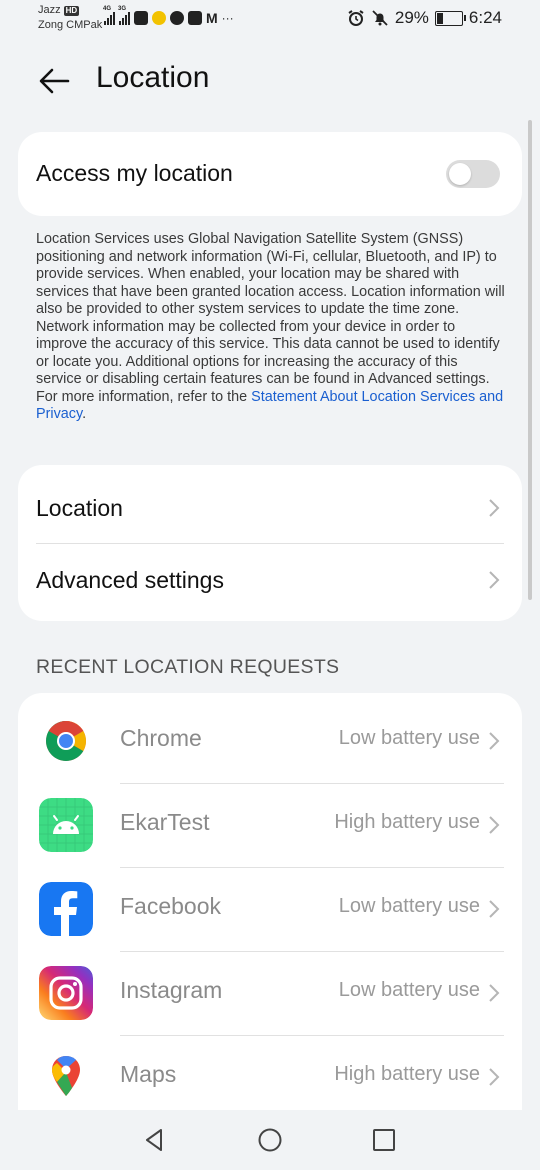 The image size is (540, 1170). I want to click on scrollbar, so click(530, 360).